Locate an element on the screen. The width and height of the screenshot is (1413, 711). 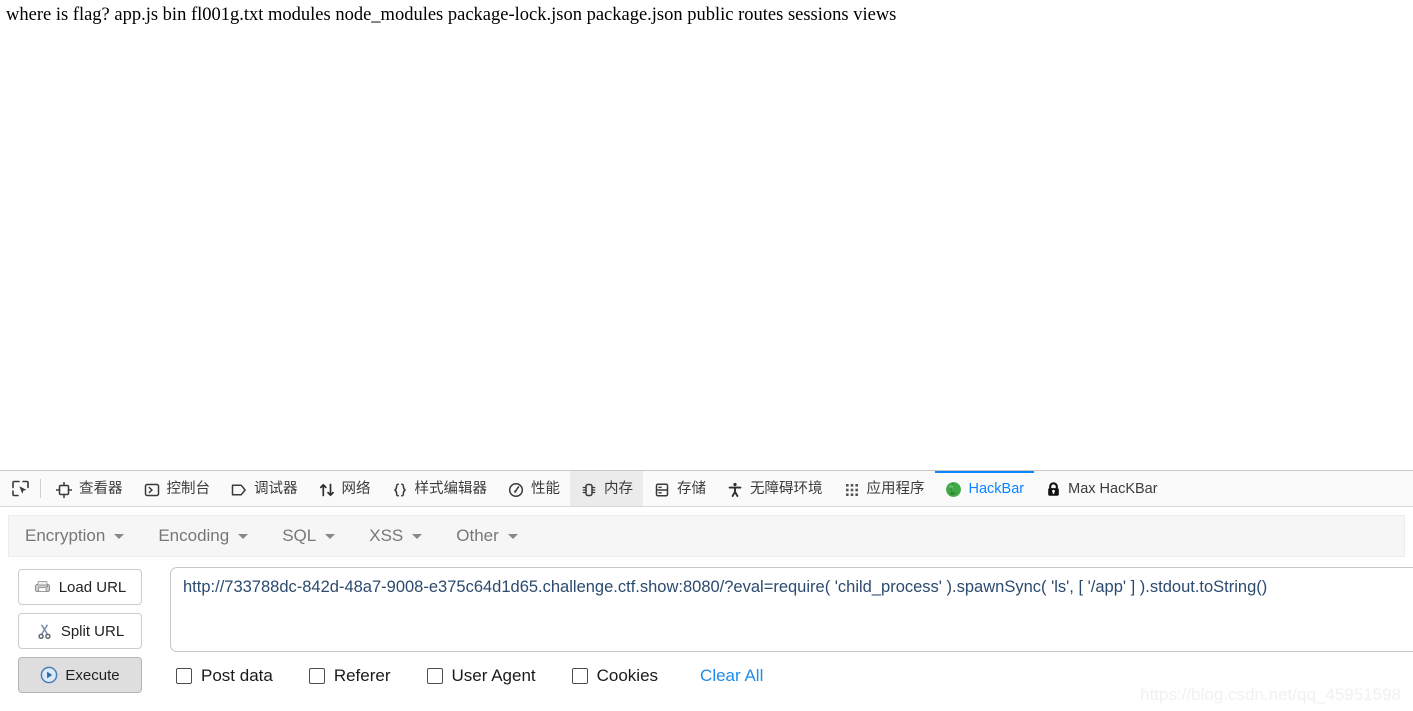
hackbar-menu-encryption: Encryption is located at coordinates (83, 536).